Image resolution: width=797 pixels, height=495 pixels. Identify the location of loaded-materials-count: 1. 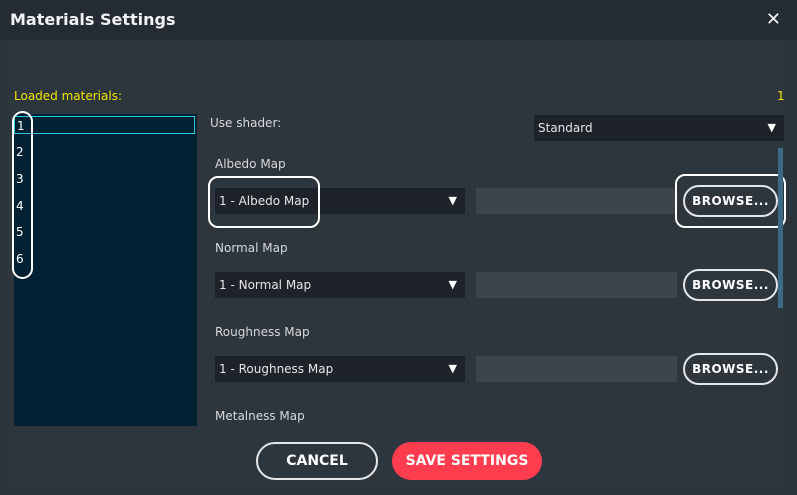
(781, 96).